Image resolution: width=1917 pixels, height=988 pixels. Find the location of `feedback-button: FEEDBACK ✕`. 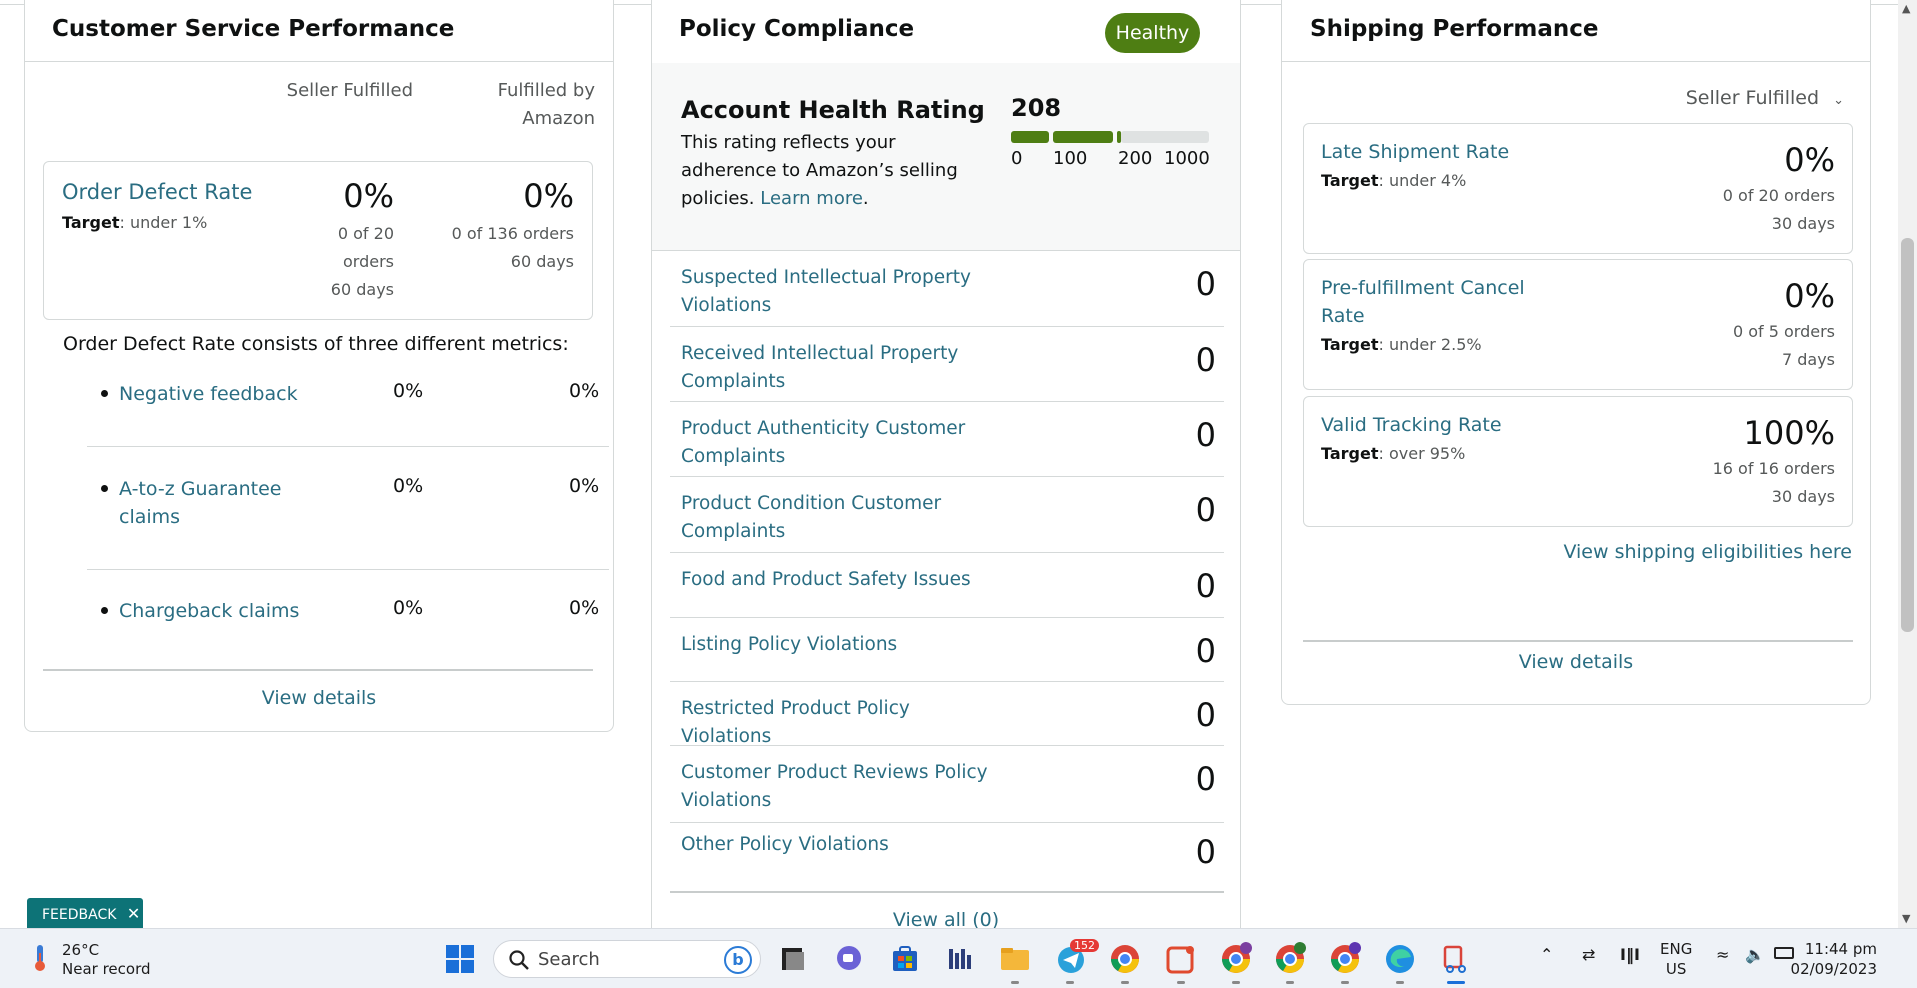

feedback-button: FEEDBACK ✕ is located at coordinates (85, 913).